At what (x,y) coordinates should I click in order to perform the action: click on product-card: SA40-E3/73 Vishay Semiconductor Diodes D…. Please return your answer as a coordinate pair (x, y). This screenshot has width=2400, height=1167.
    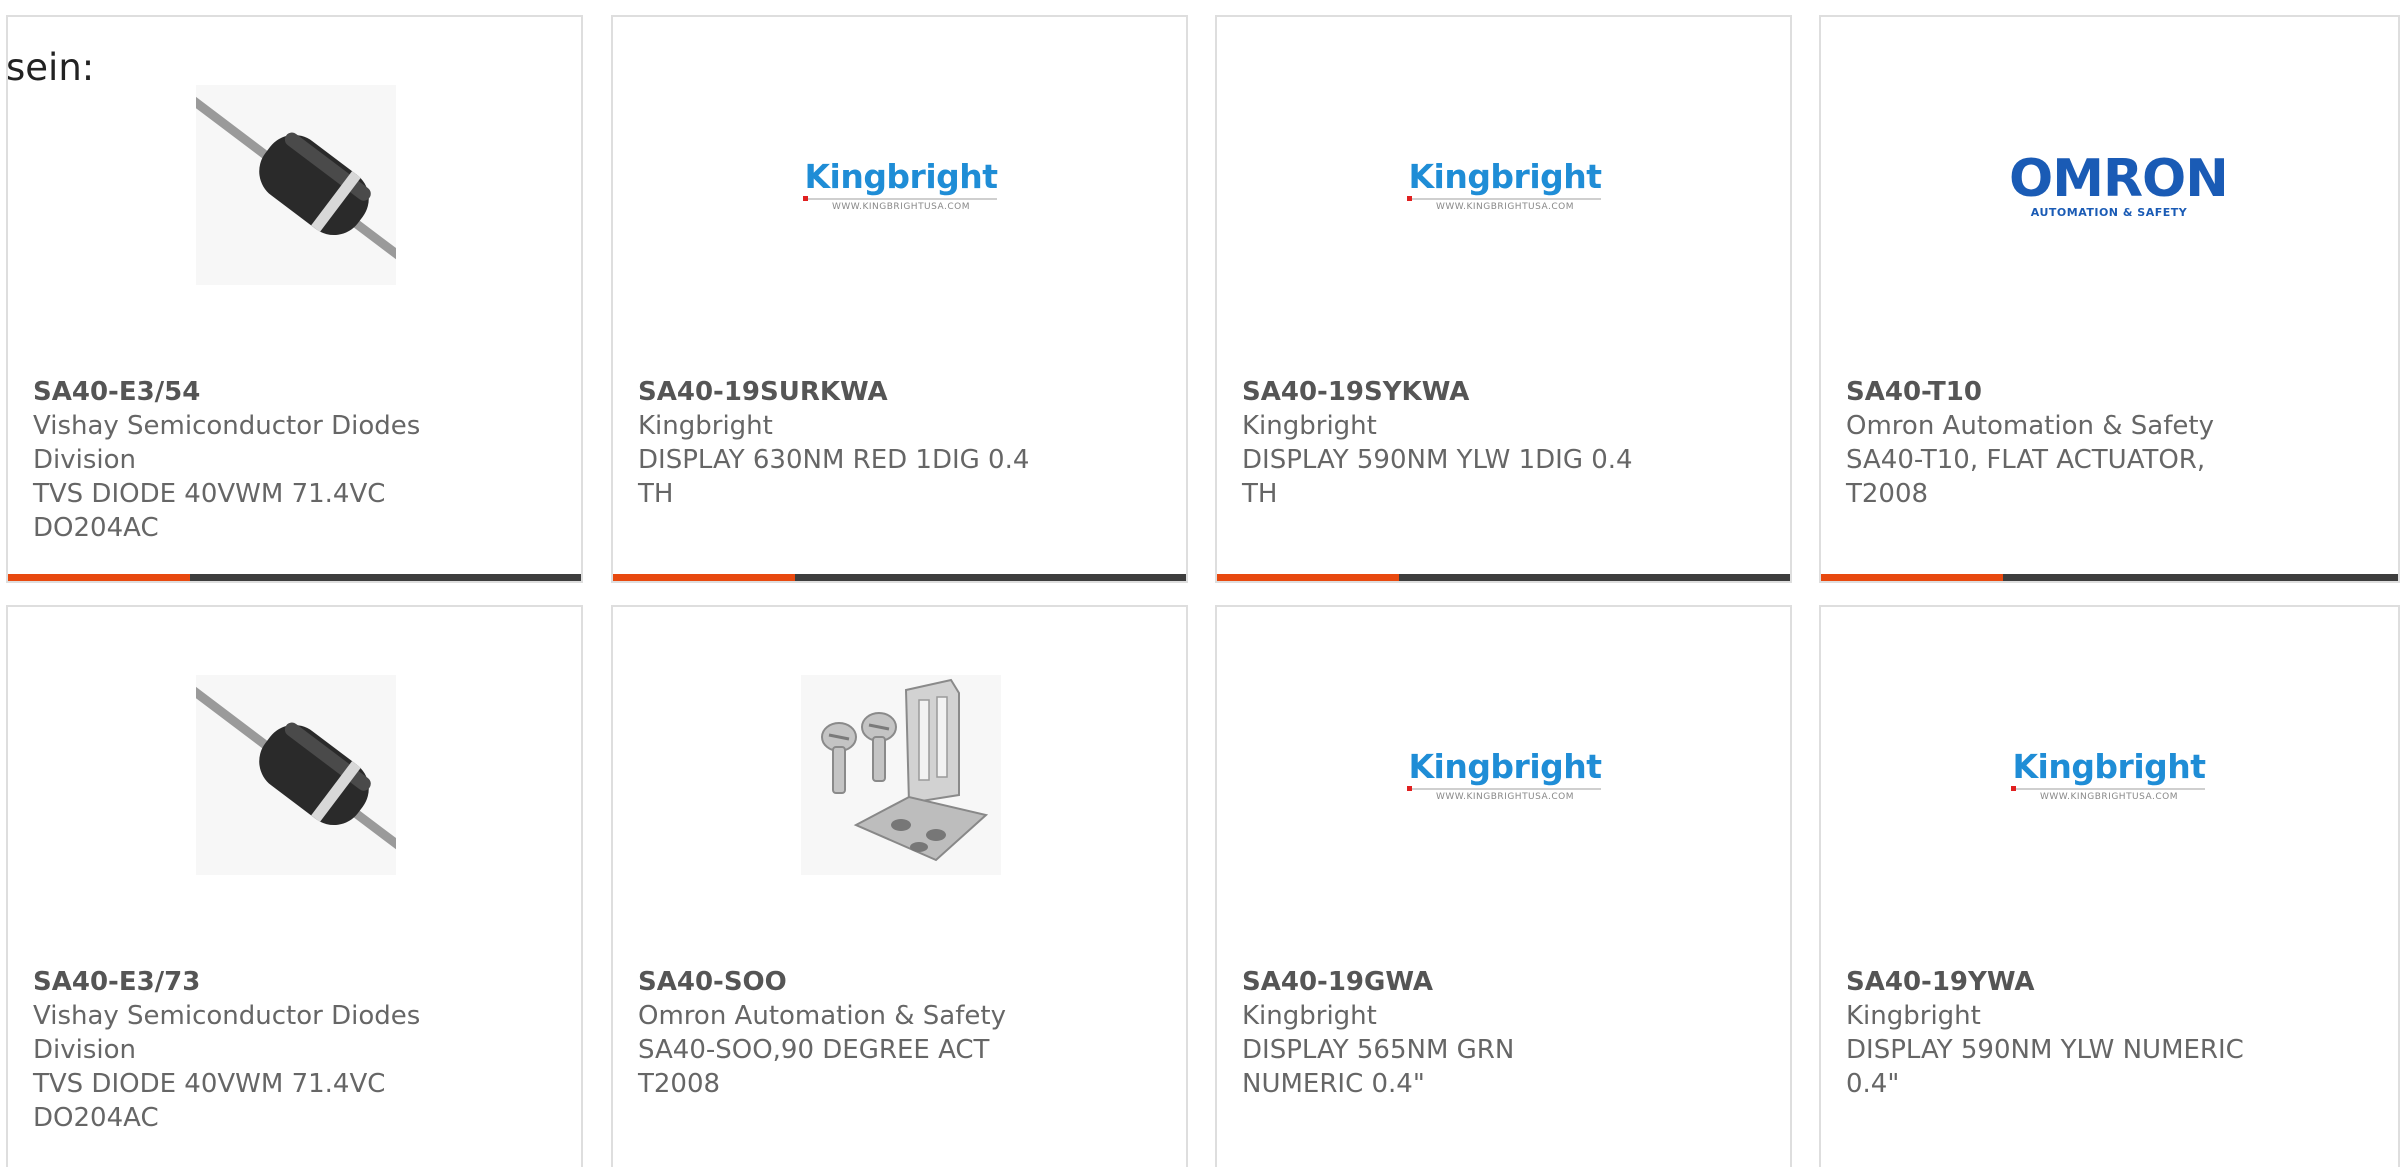
    Looking at the image, I should click on (294, 886).